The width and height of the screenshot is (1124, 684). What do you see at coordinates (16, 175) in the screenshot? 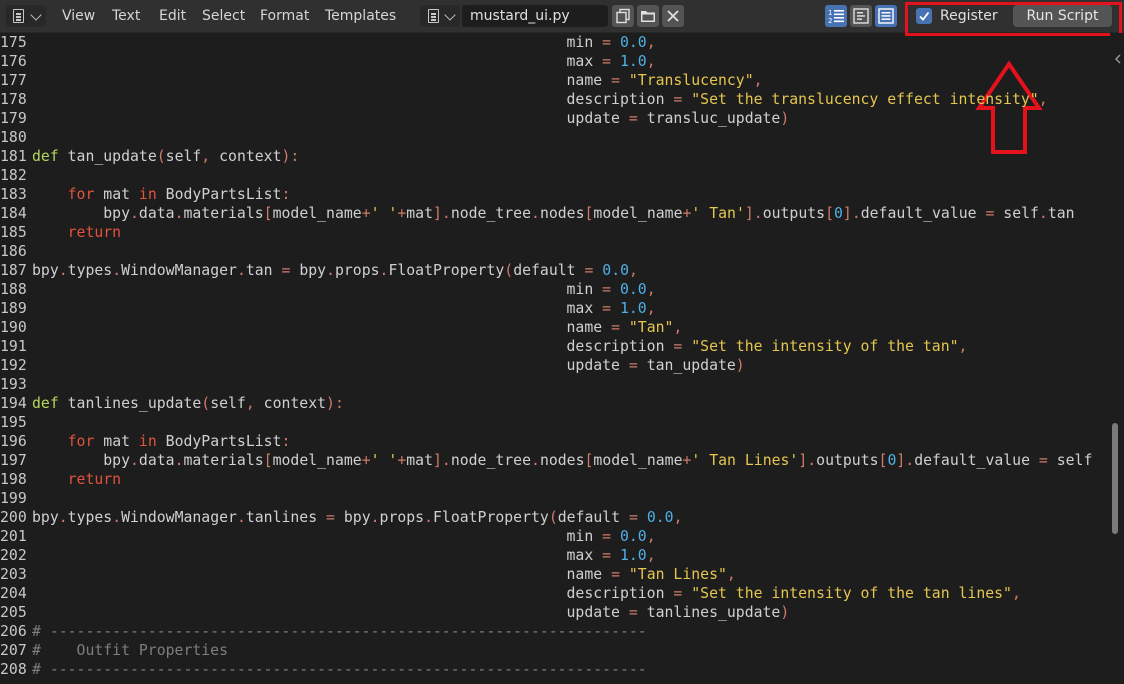
I see `code-line: 182` at bounding box center [16, 175].